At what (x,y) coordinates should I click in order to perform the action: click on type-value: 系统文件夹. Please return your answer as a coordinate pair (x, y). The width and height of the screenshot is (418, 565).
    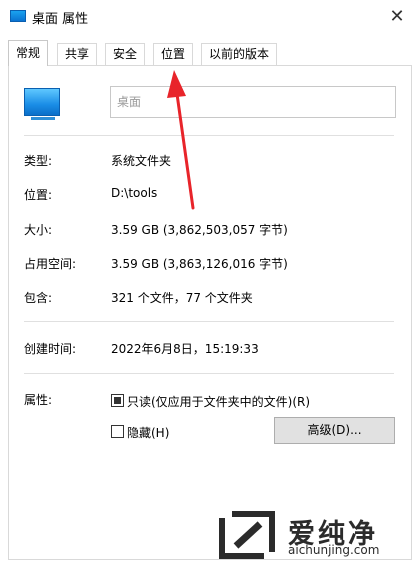
    Looking at the image, I should click on (141, 161).